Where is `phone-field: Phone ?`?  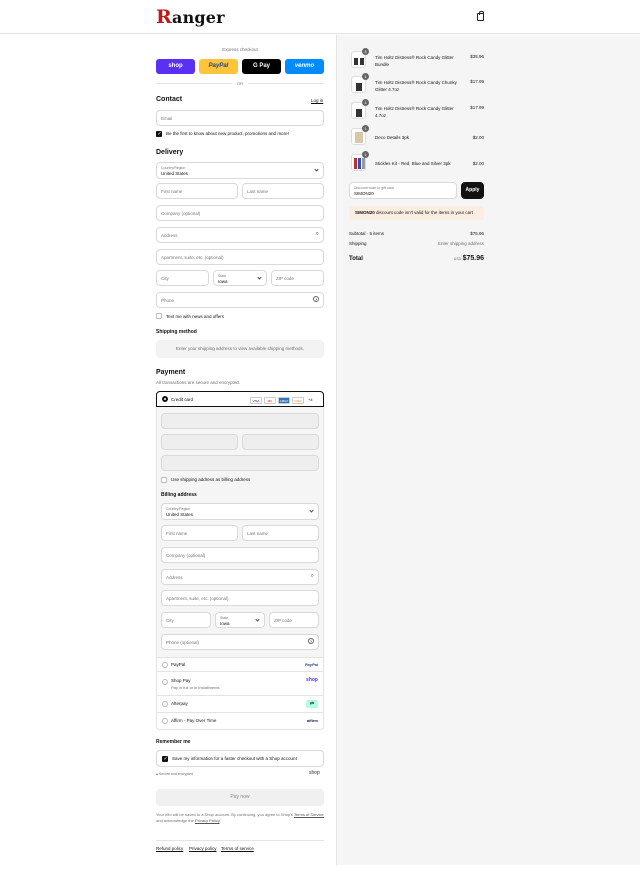
phone-field: Phone ? is located at coordinates (240, 300).